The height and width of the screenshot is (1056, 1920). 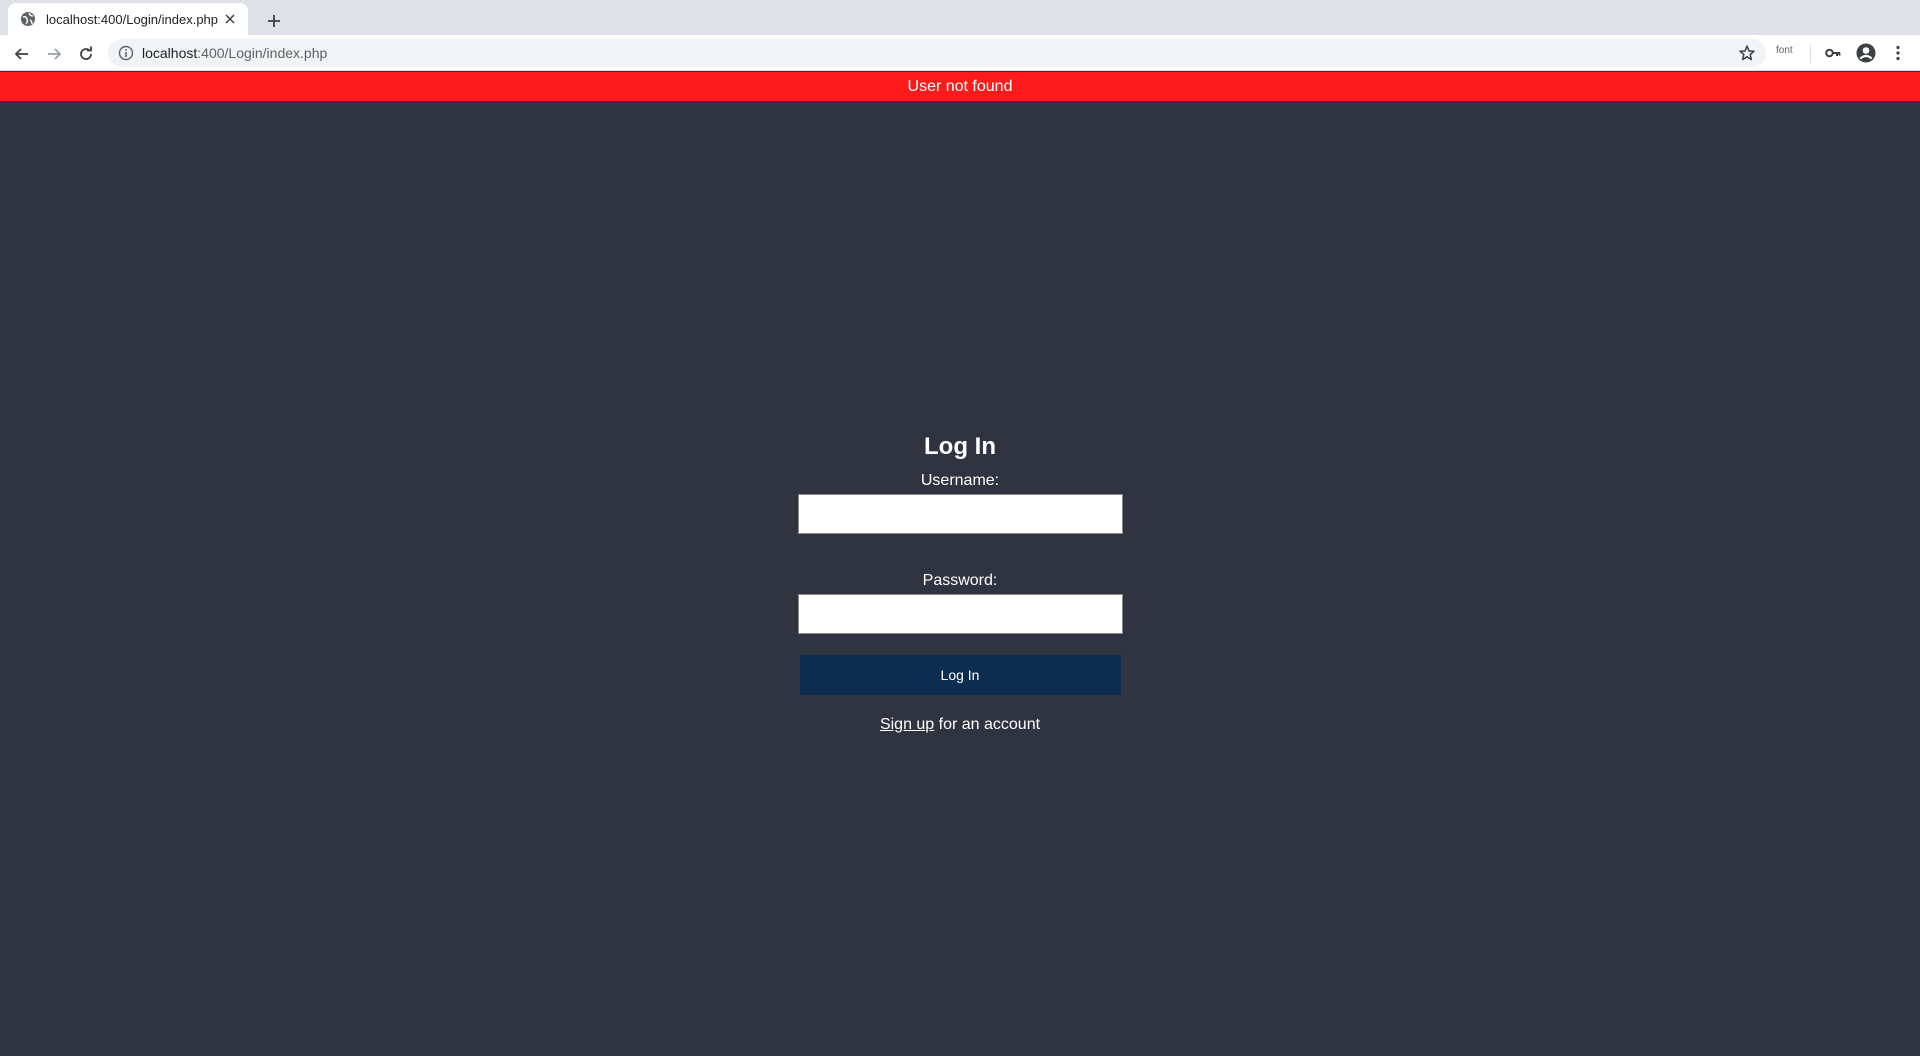 I want to click on password-label: Password:, so click(x=960, y=580).